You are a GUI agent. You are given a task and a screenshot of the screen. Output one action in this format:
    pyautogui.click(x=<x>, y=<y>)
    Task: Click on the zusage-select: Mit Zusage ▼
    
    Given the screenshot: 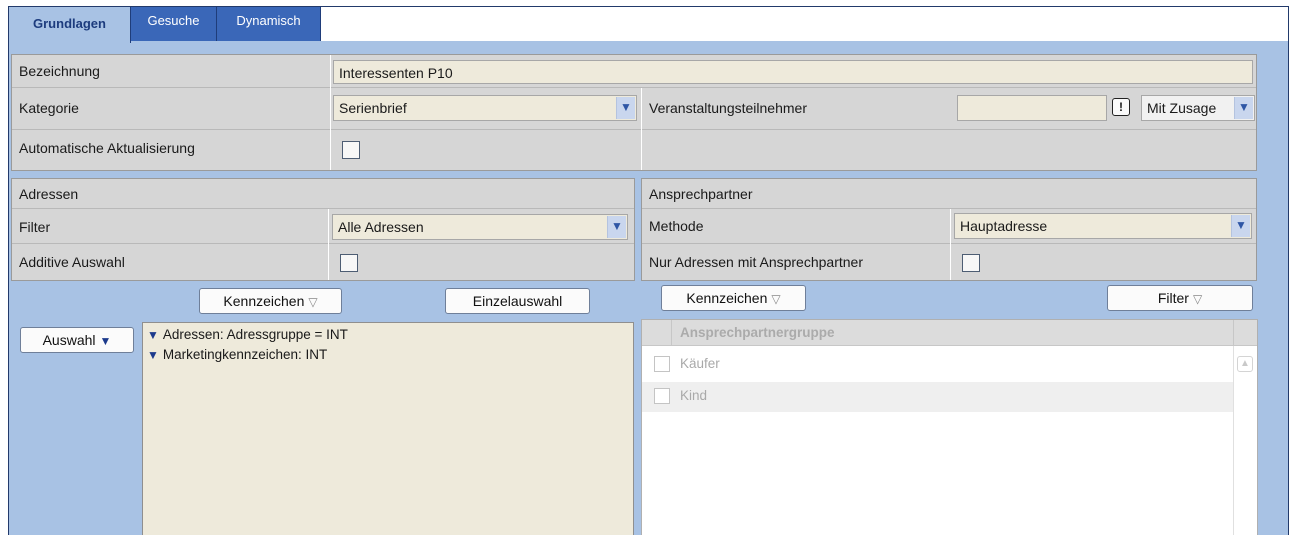 What is the action you would take?
    pyautogui.click(x=1198, y=108)
    